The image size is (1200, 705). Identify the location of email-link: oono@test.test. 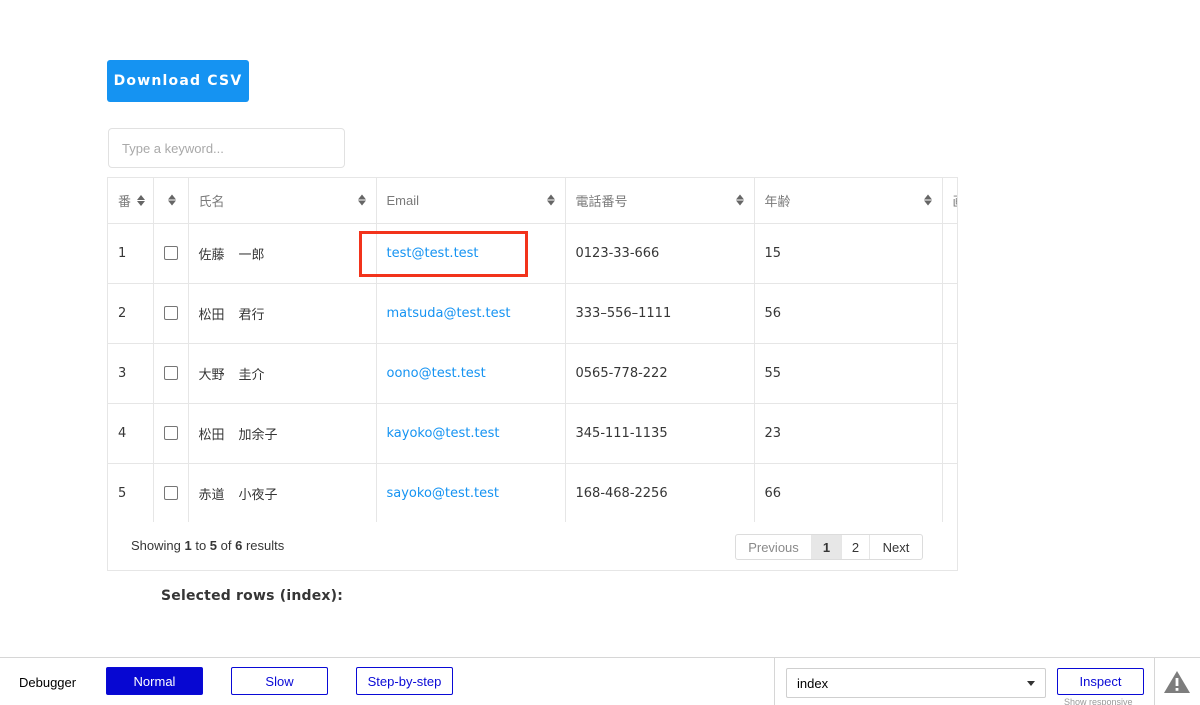
(436, 373).